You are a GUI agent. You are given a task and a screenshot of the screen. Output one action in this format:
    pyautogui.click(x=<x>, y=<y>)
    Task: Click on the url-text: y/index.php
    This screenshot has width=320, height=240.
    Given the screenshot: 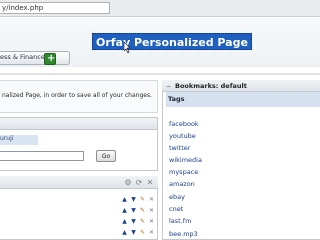 What is the action you would take?
    pyautogui.click(x=23, y=8)
    